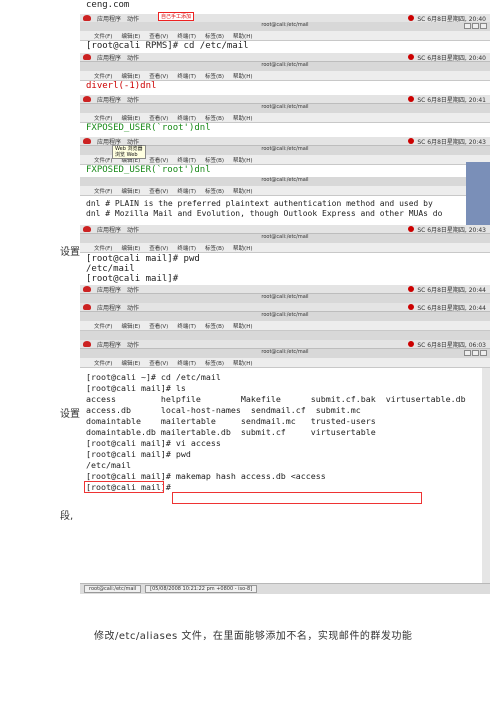 This screenshot has width=496, height=702. What do you see at coordinates (143, 259) in the screenshot?
I see `terminal-line: [root@cali mail]# pwd` at bounding box center [143, 259].